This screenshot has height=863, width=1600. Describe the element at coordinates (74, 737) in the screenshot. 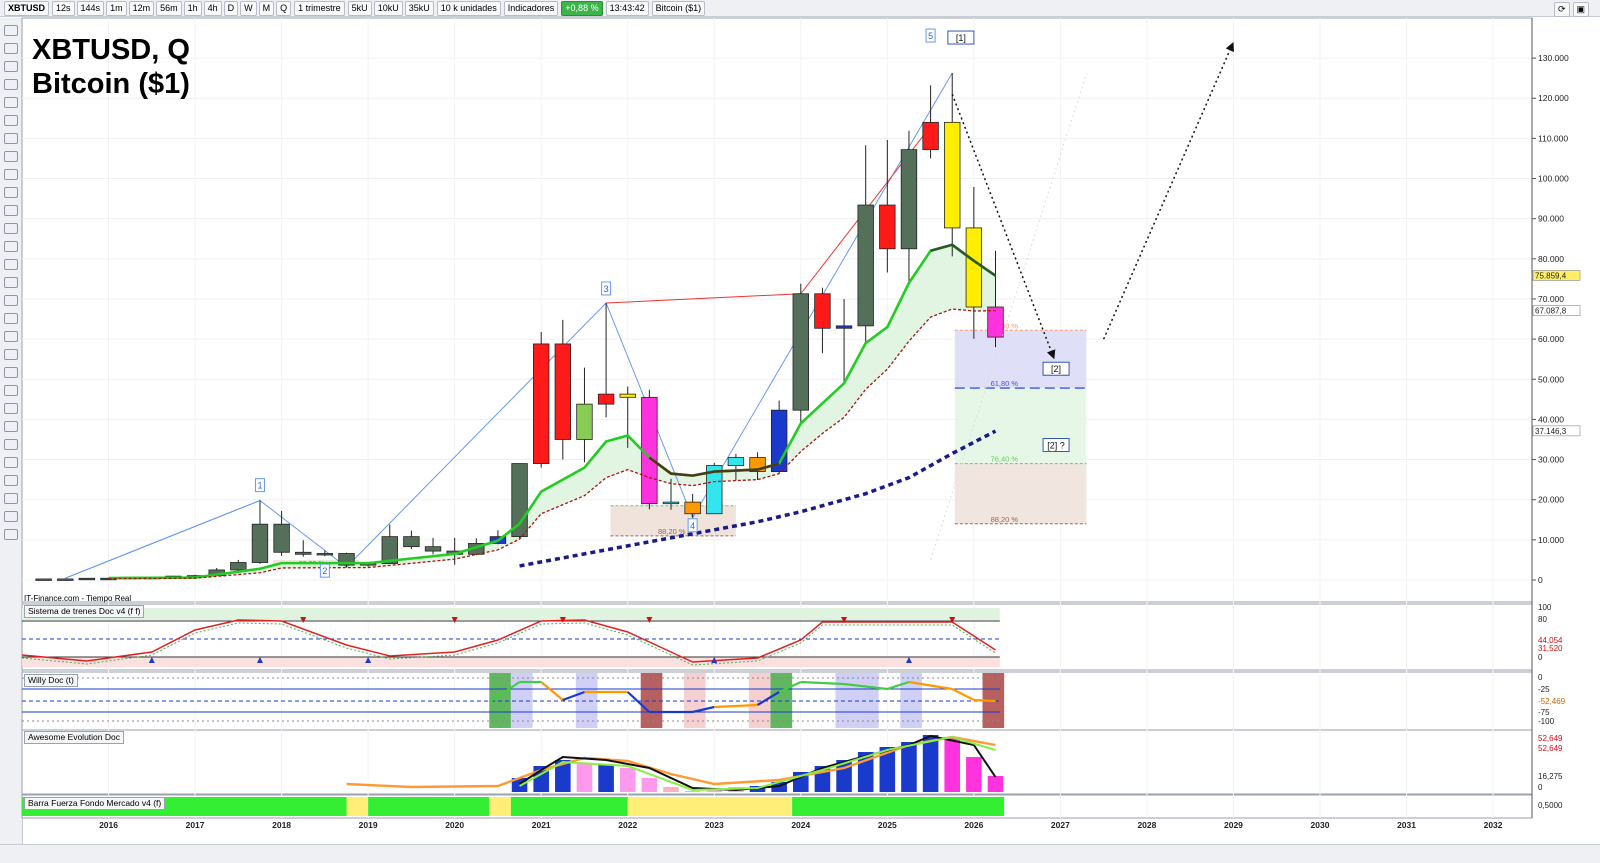

I see `pane-title-awesome: Awesome Evolution Doc` at that location.